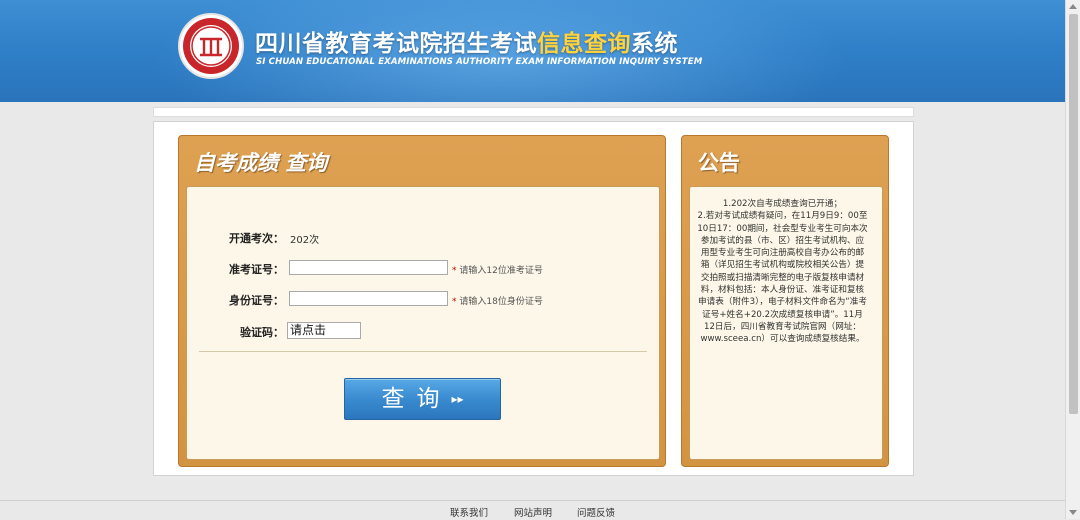  I want to click on id-label: 身份证号：, so click(256, 300).